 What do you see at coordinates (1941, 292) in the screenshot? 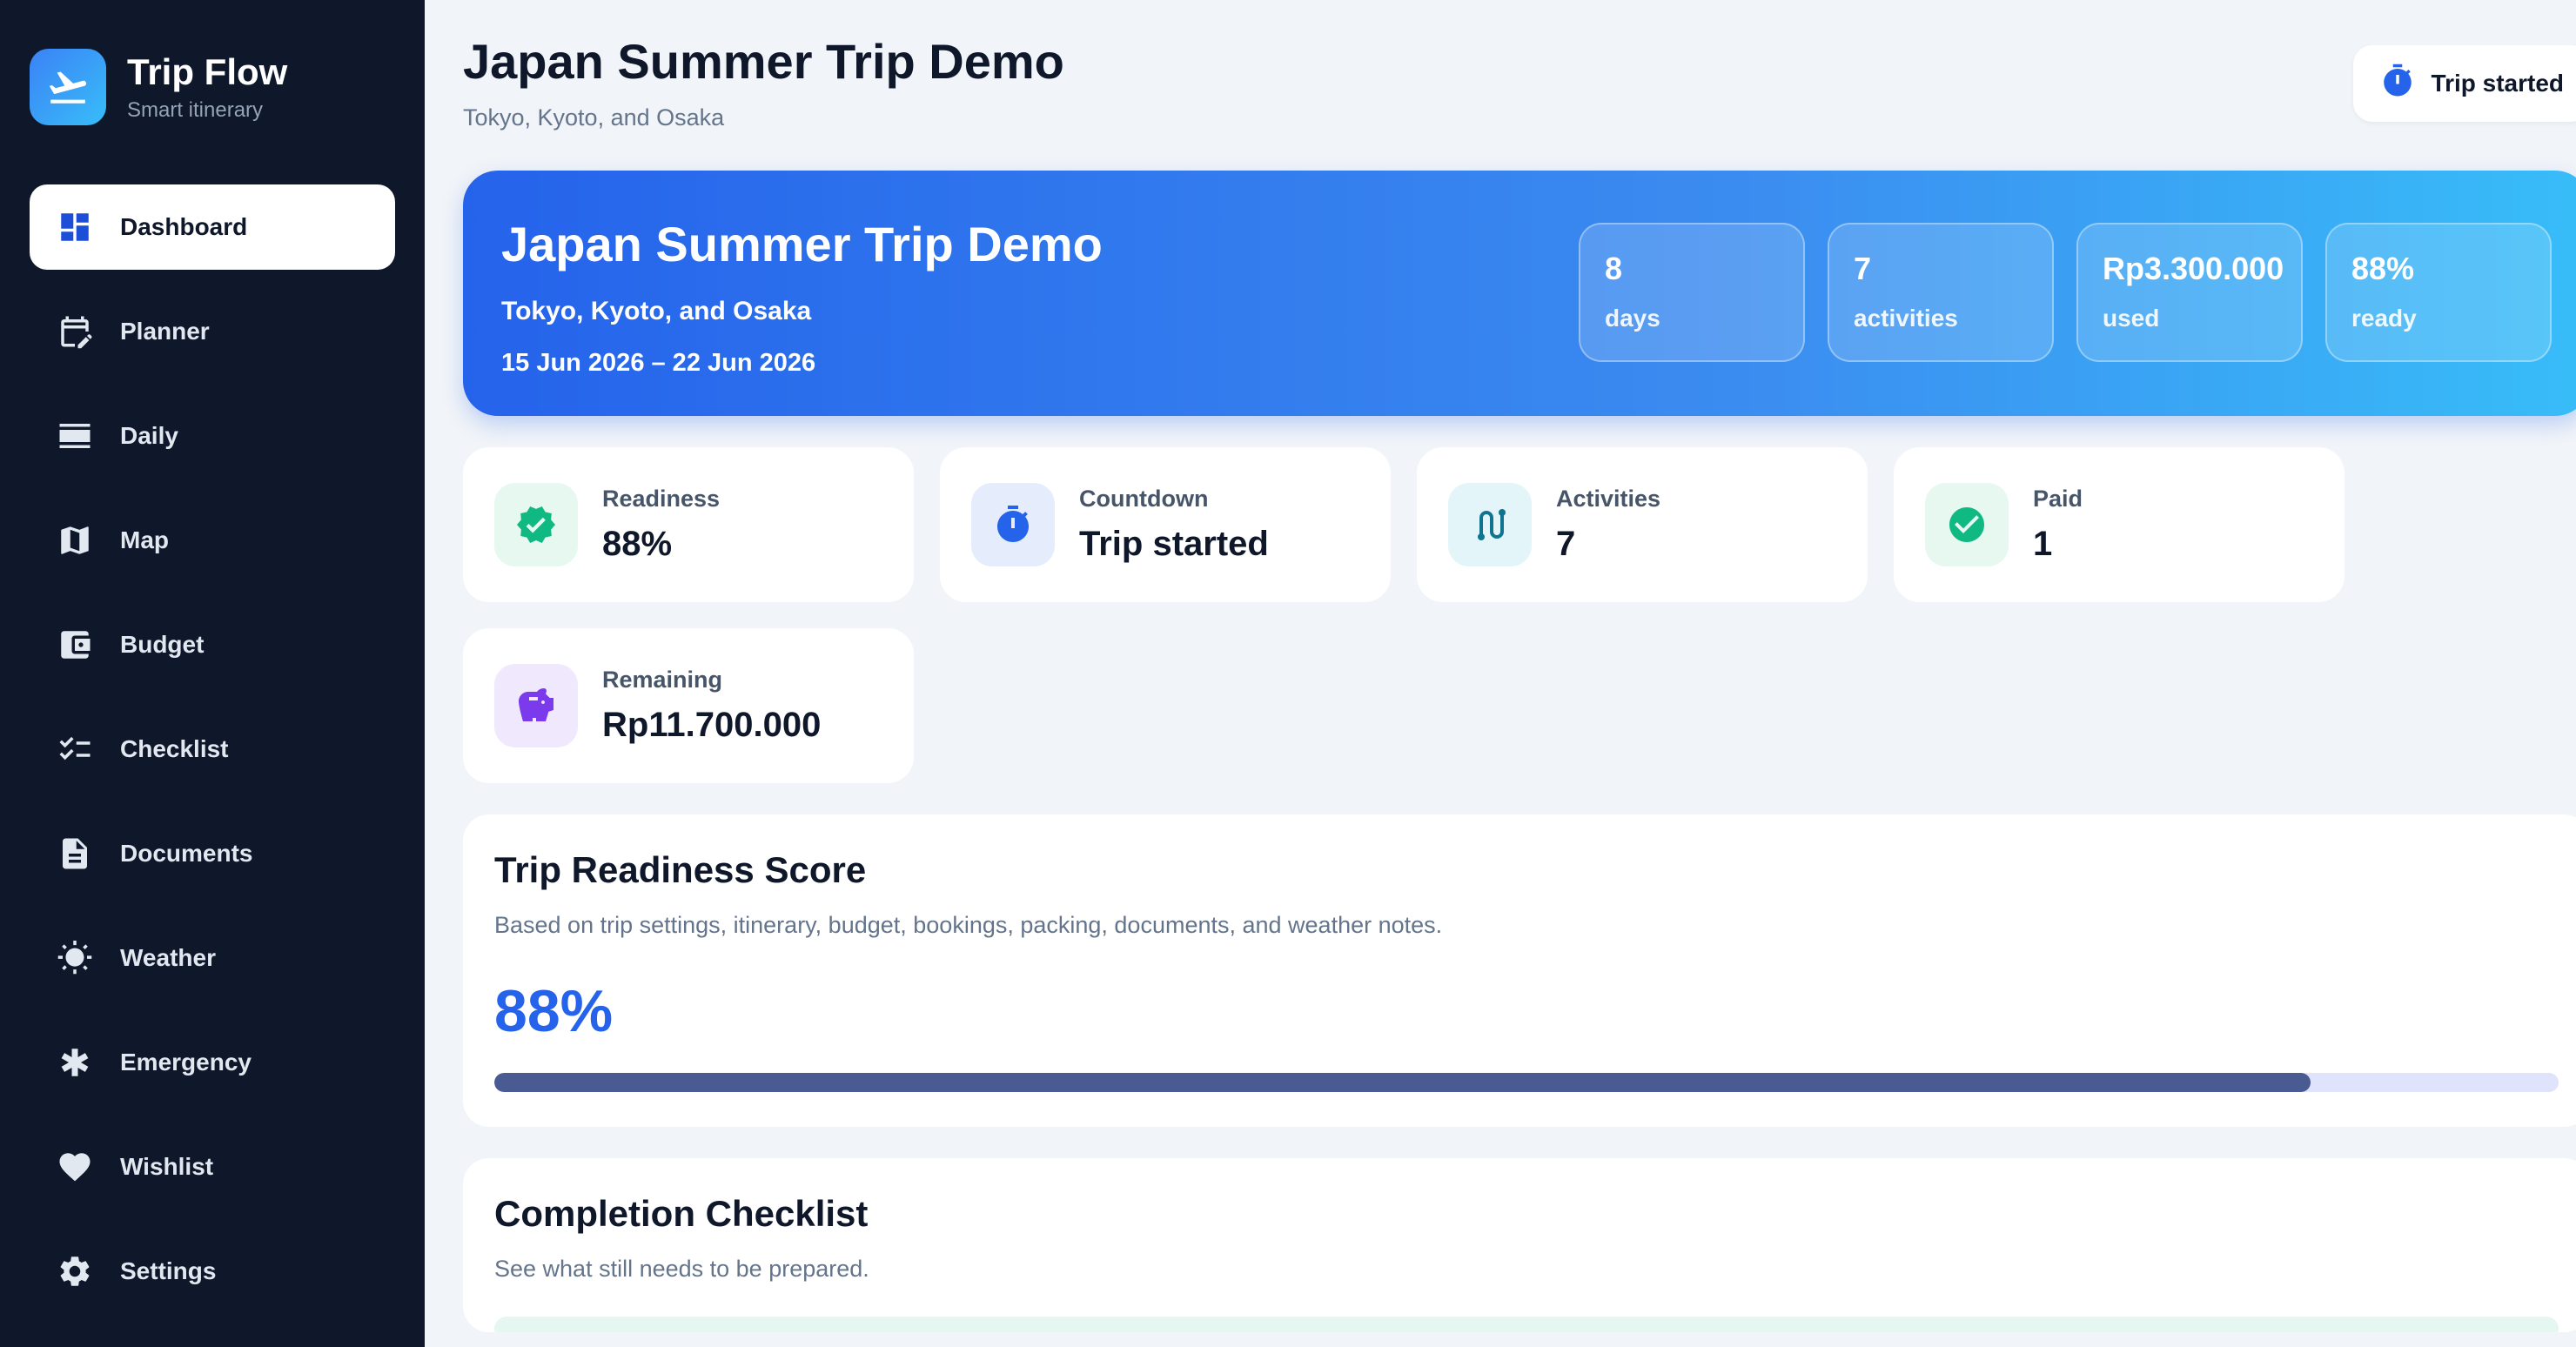
I see `hero-stat-activities: 7 activities` at bounding box center [1941, 292].